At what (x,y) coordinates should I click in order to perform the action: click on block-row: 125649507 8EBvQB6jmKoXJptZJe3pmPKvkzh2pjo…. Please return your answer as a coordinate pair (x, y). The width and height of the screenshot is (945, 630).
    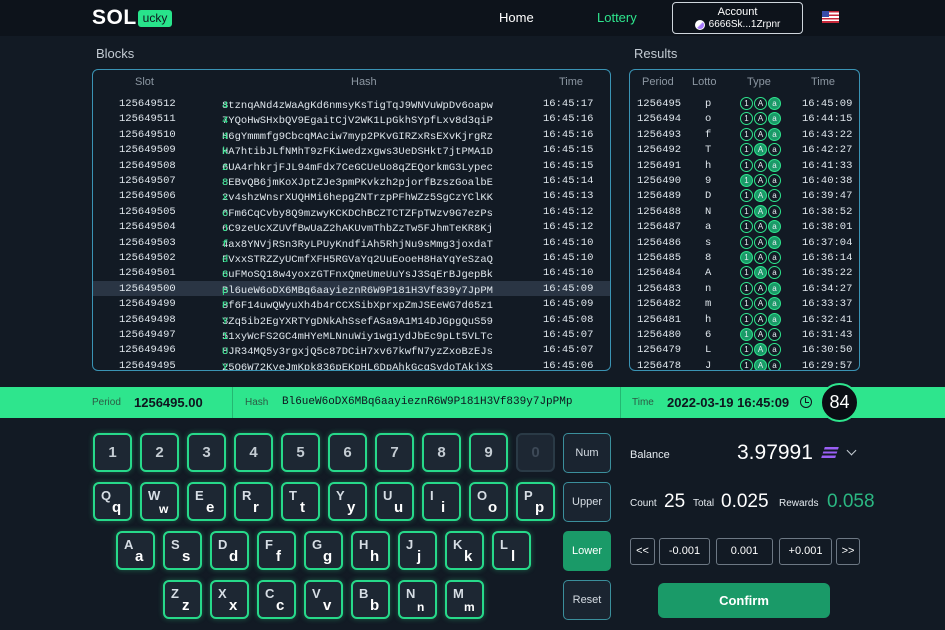
    Looking at the image, I should click on (351, 181).